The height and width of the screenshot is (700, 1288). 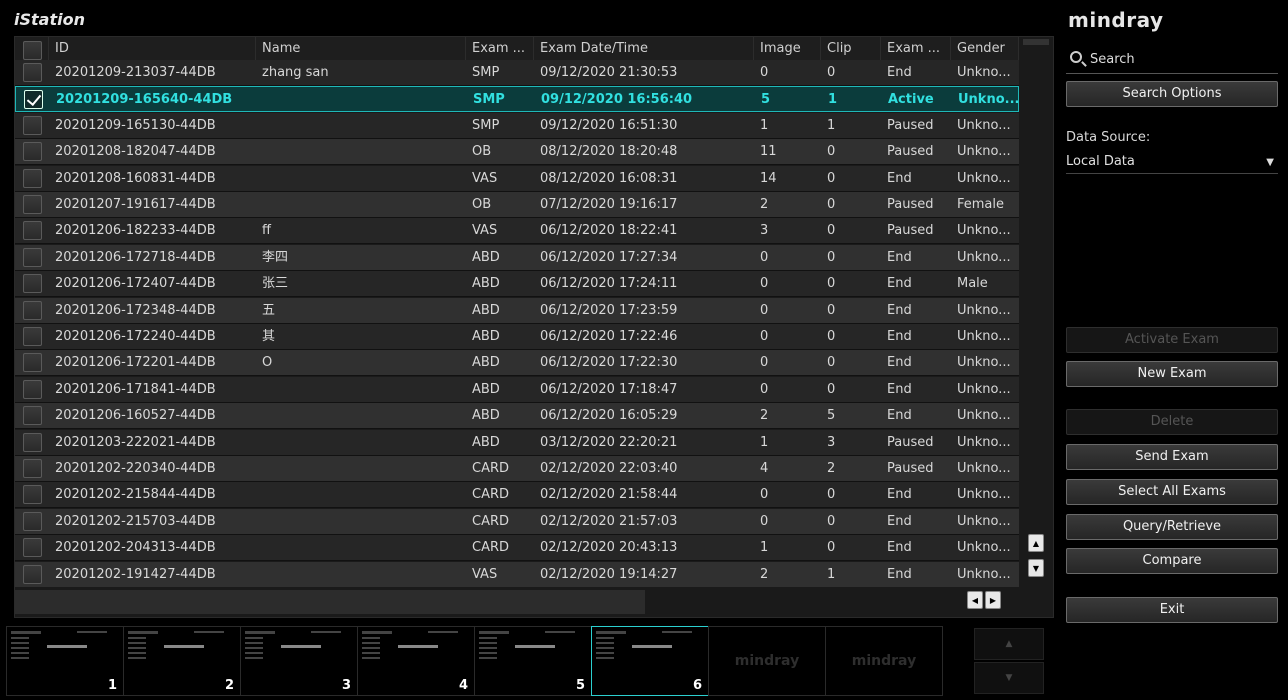 I want to click on cell-name, so click(x=361, y=390).